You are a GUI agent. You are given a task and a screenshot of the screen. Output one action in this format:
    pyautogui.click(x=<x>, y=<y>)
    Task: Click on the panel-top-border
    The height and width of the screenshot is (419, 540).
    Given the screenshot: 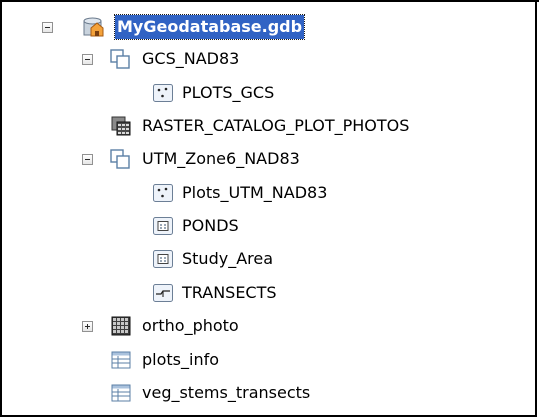 What is the action you would take?
    pyautogui.click(x=270, y=1)
    